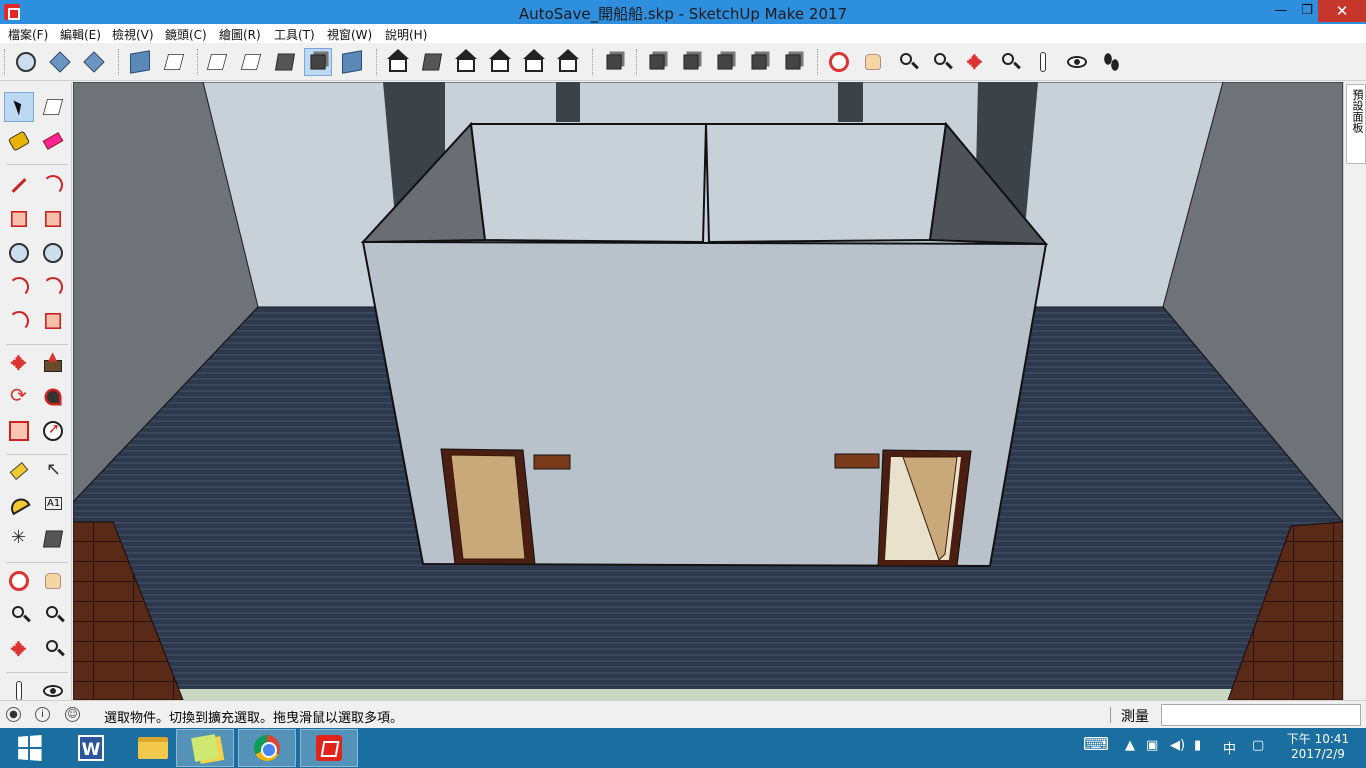 The width and height of the screenshot is (1366, 768). I want to click on union-button, so click(691, 62).